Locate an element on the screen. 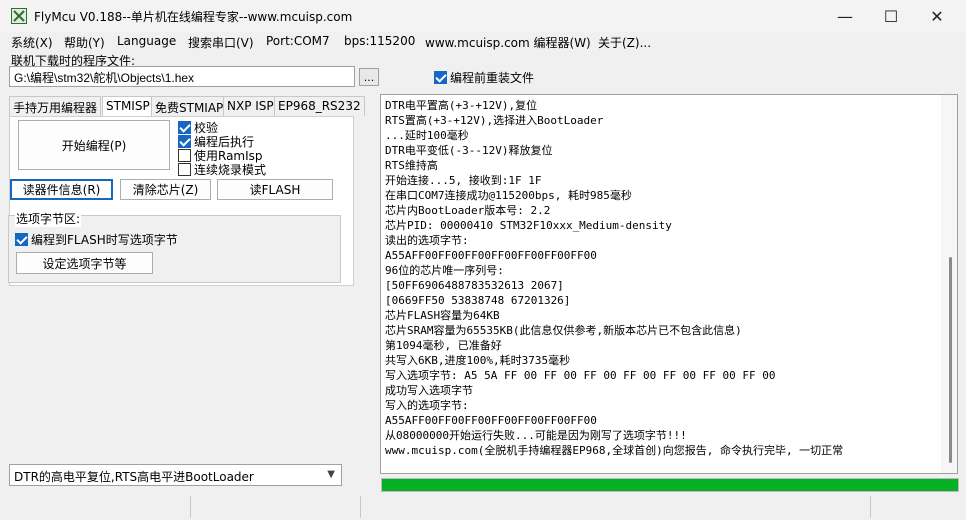 This screenshot has height=520, width=966. tab-free-stmiap: 免费STMIAP is located at coordinates (189, 106).